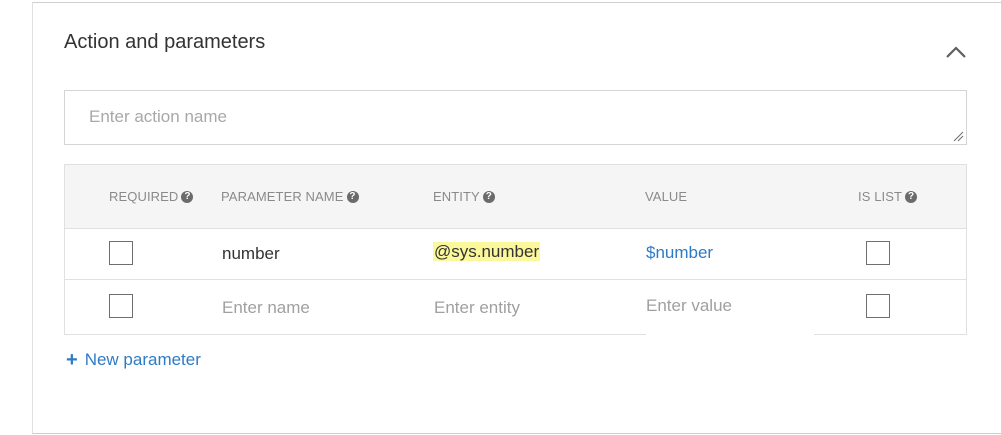 This screenshot has width=1001, height=435. What do you see at coordinates (679, 253) in the screenshot?
I see `value-cell: $number` at bounding box center [679, 253].